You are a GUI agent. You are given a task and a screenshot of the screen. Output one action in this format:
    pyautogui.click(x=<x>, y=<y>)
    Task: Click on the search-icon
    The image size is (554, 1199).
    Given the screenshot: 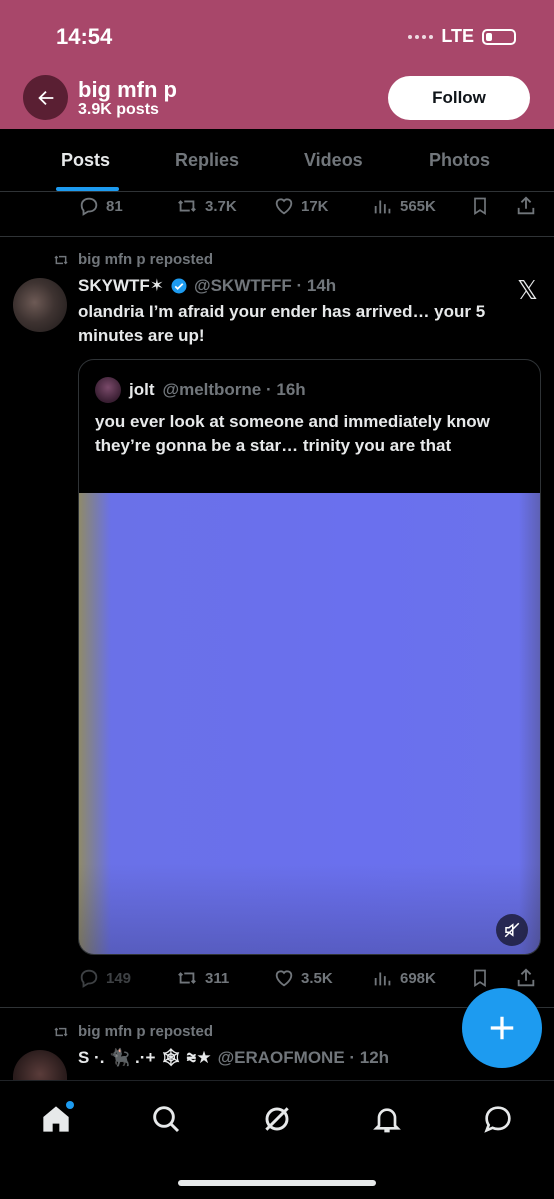 What is the action you would take?
    pyautogui.click(x=166, y=1119)
    